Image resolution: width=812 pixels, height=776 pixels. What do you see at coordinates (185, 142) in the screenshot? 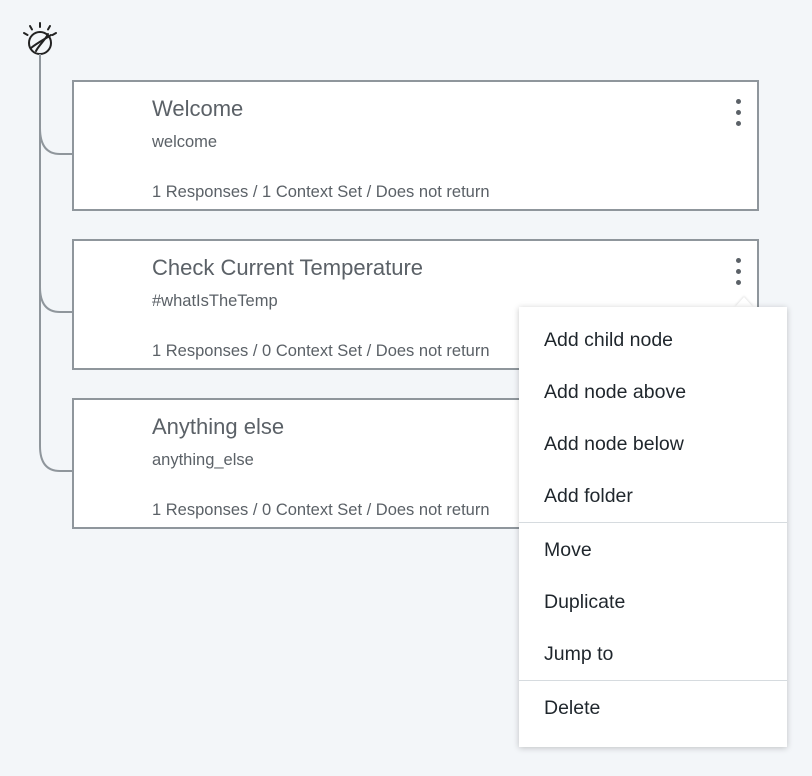
I see `node-condition: welcome` at bounding box center [185, 142].